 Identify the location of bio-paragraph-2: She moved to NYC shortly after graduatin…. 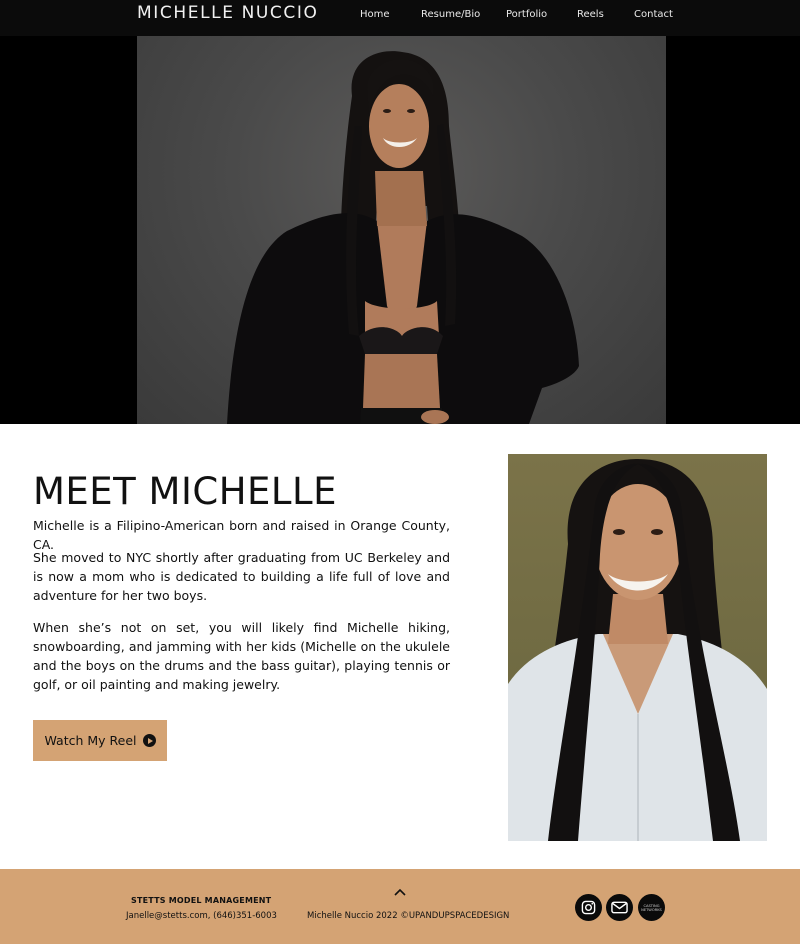
(241, 576).